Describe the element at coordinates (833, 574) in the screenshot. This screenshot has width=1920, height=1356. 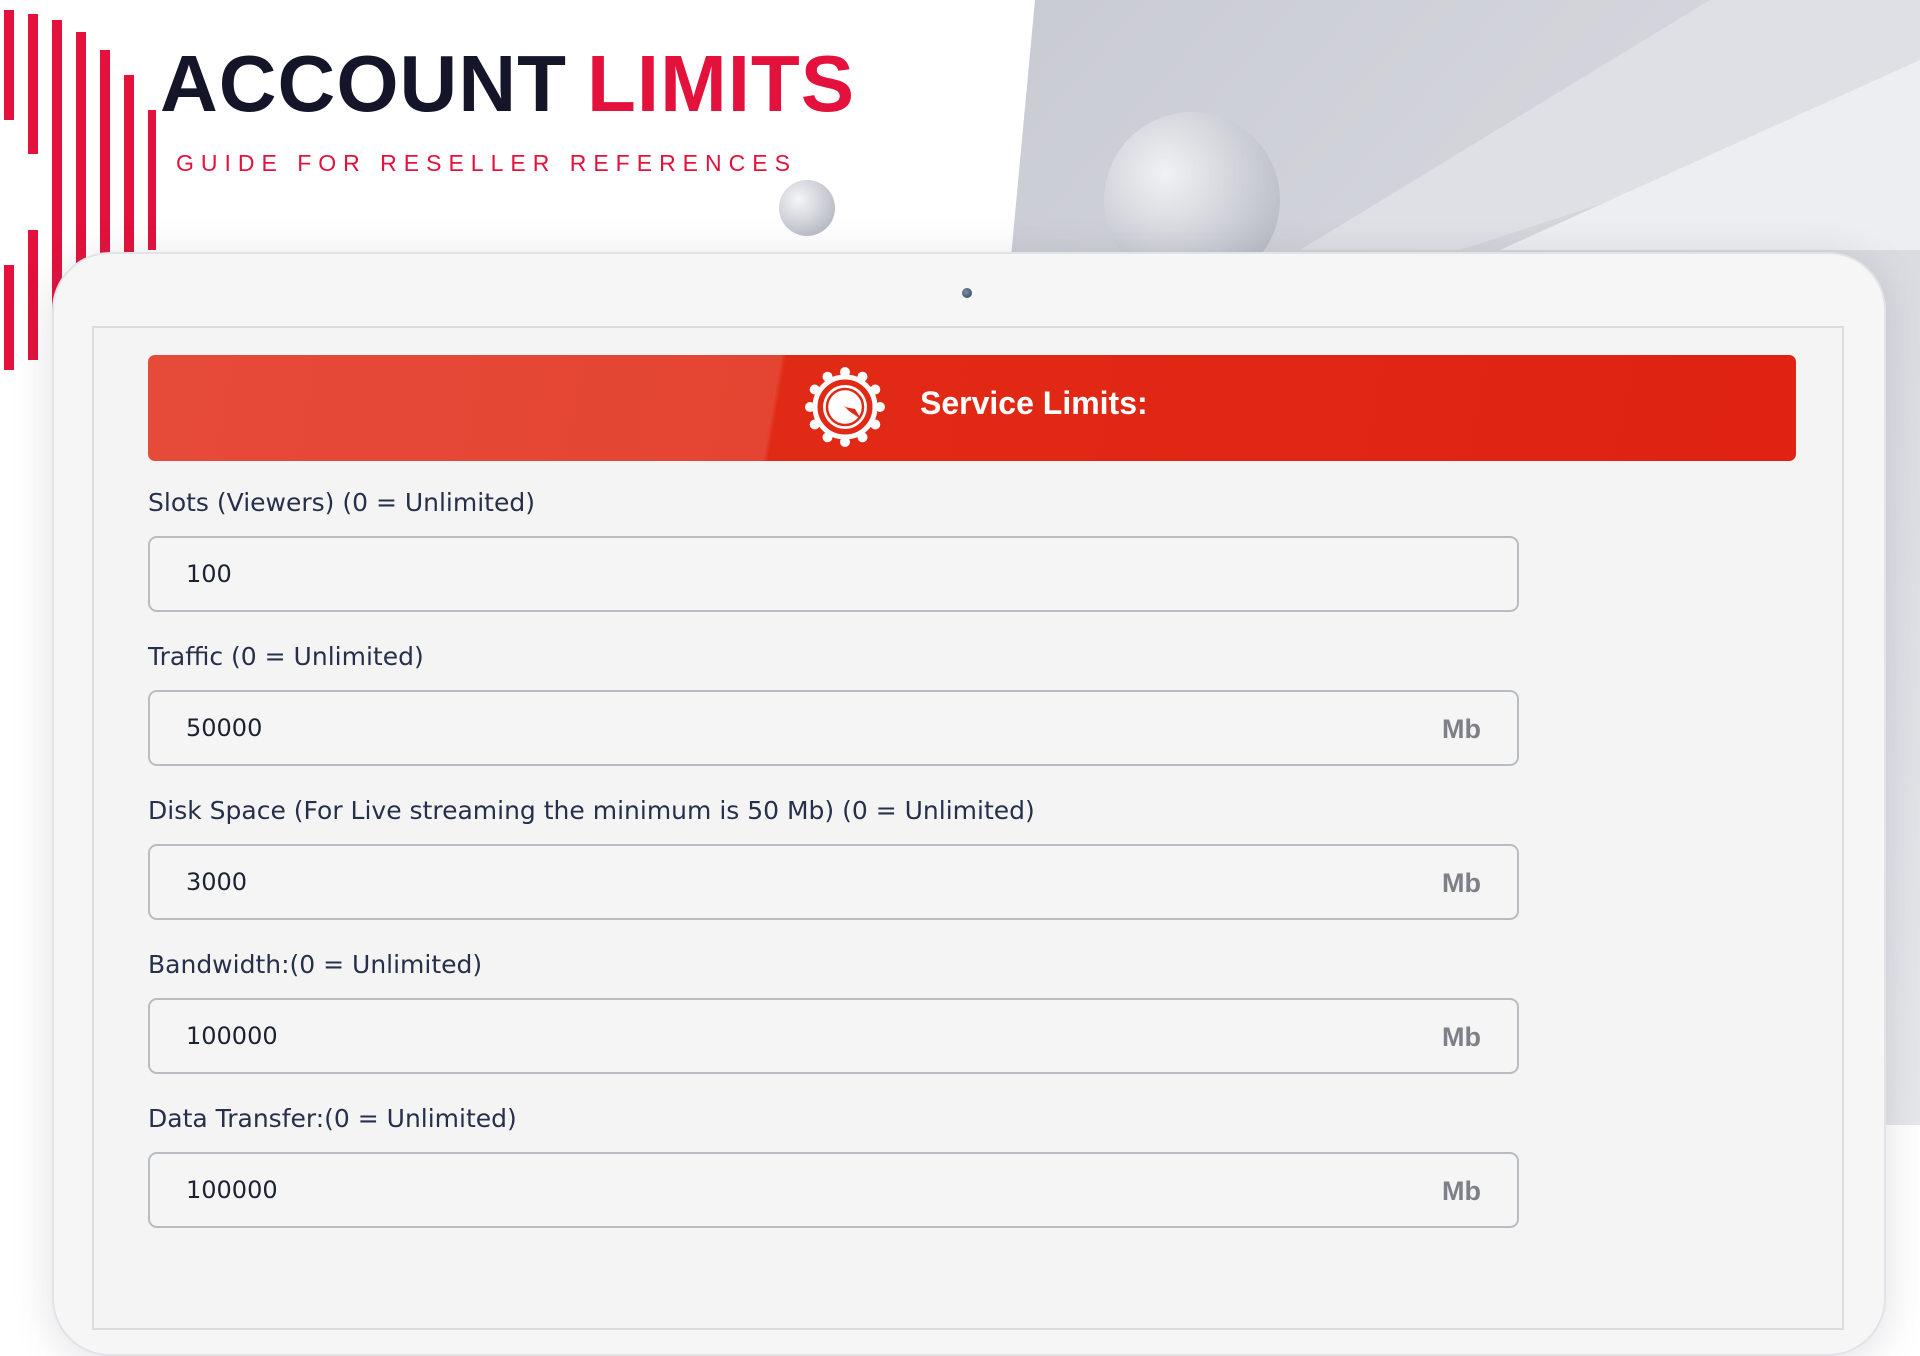
I see `slots-input: 100` at that location.